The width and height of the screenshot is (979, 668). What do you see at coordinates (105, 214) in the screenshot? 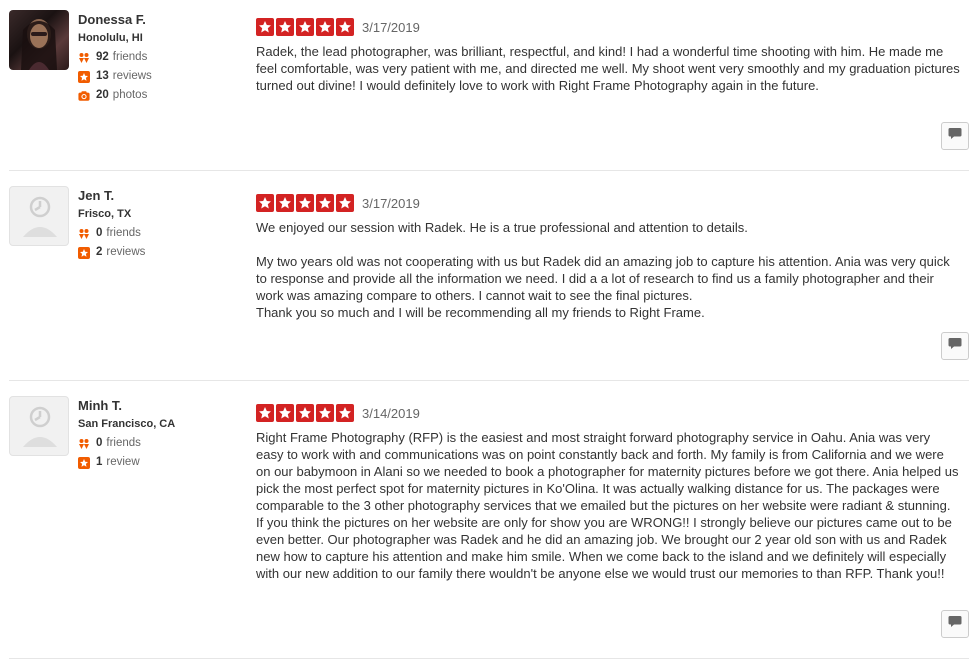
I see `user-location: Frisco, TX` at bounding box center [105, 214].